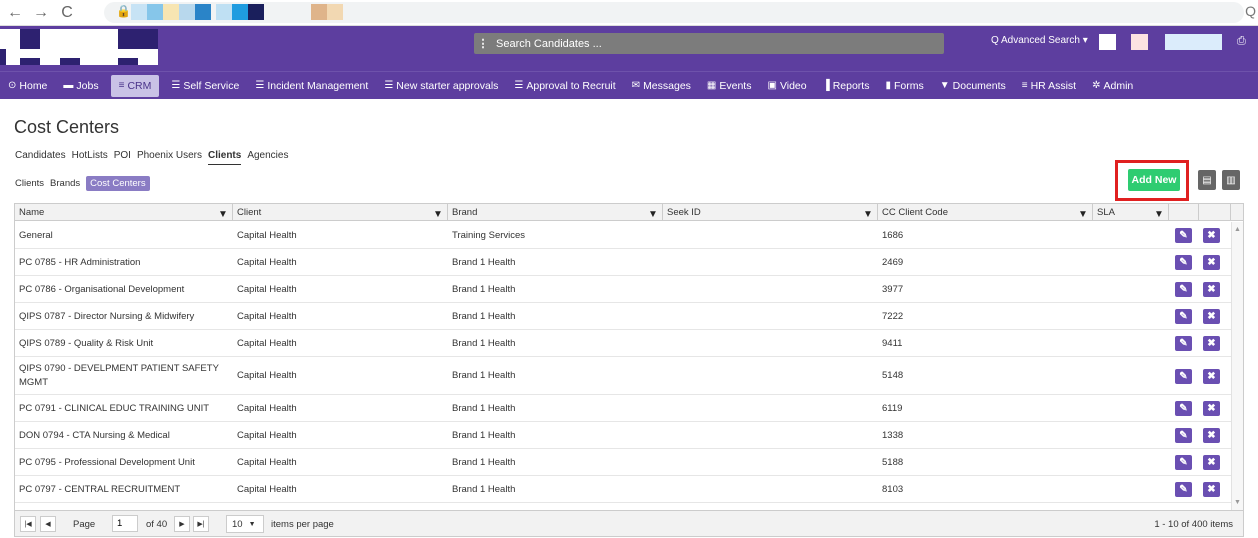  I want to click on crm-icon: ≡, so click(121, 85).